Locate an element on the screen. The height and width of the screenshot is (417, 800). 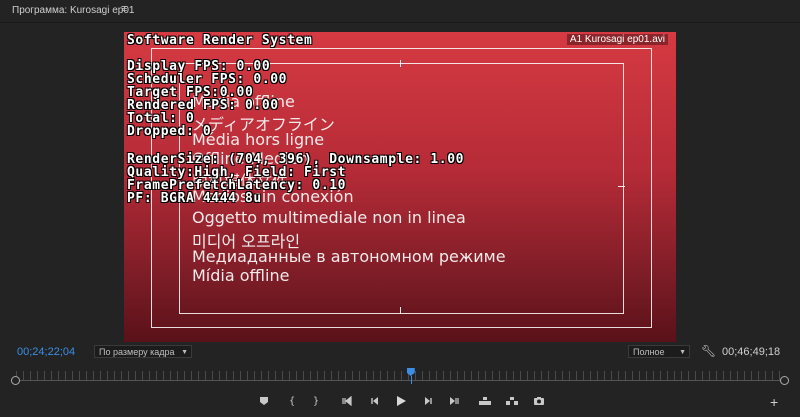
playhead-line is located at coordinates (411, 380).